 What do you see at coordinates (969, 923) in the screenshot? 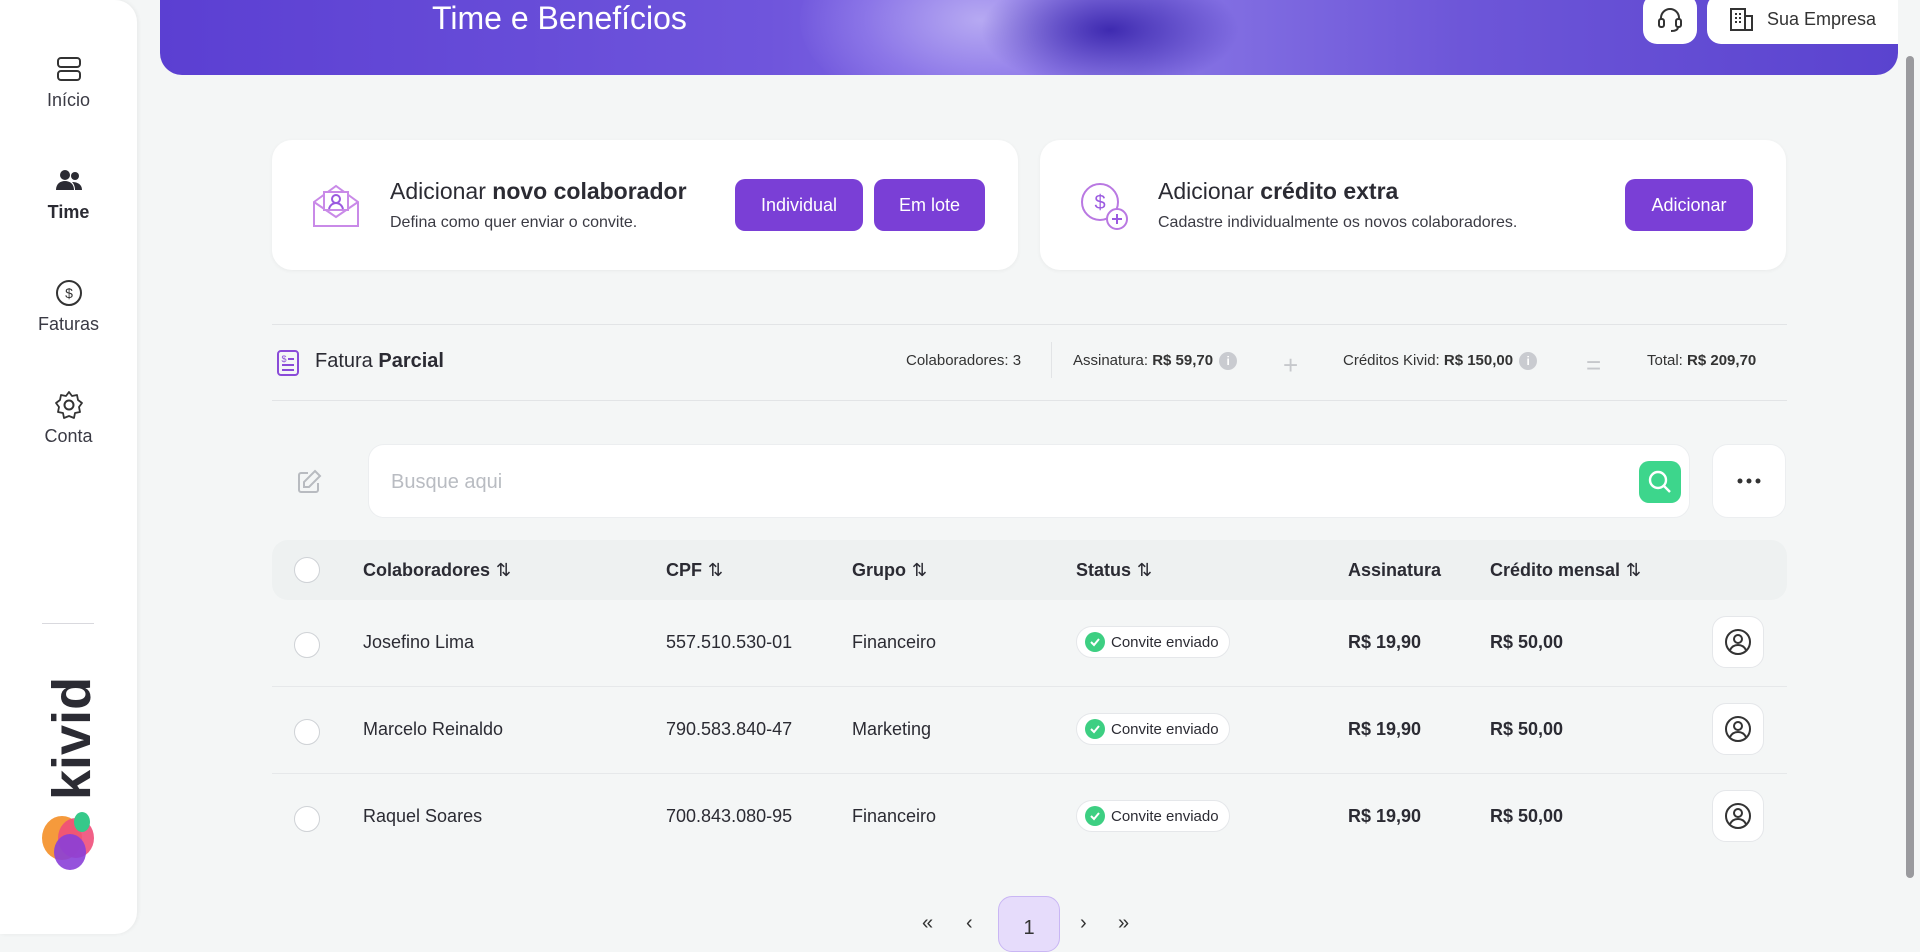
I see `previous-page-button: ‹` at bounding box center [969, 923].